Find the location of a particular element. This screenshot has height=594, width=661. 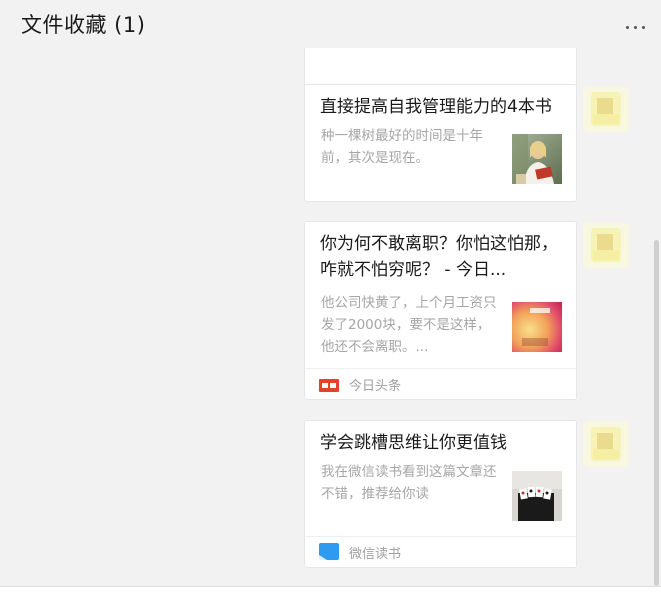

article-card: 学会跳槽思维让你更值钱 我在微信读书看到这篇文章还不错，推荐给你读 微信读书 is located at coordinates (440, 494).